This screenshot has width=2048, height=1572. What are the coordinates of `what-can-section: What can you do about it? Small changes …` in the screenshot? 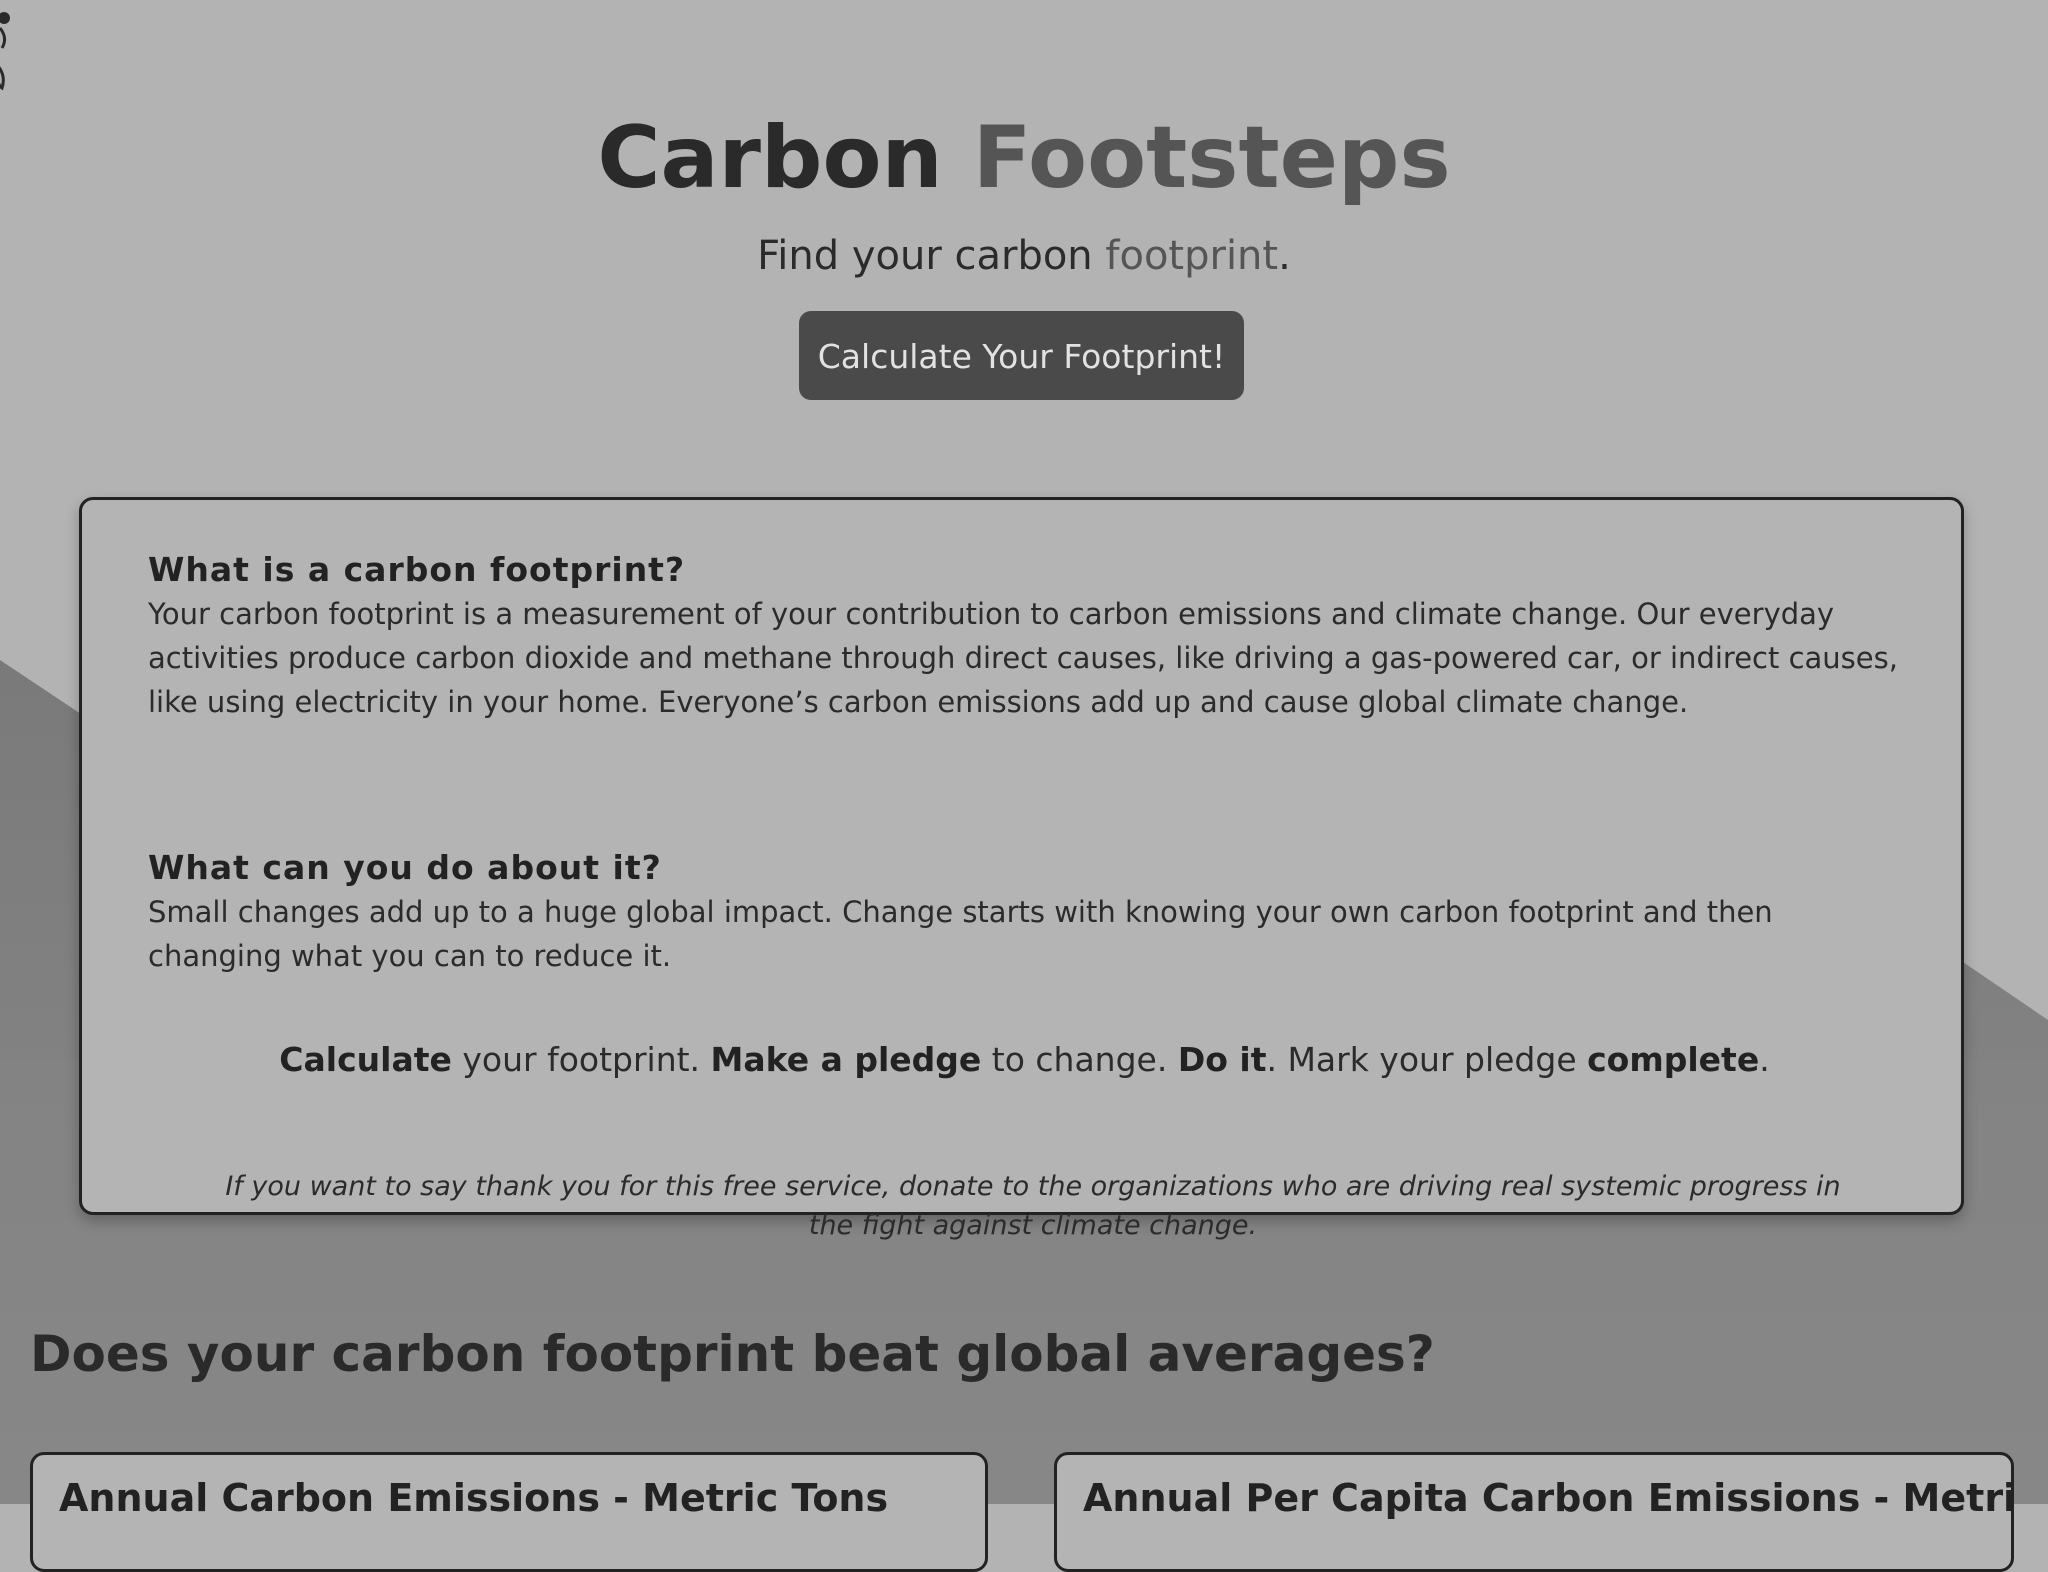 It's located at (1025, 912).